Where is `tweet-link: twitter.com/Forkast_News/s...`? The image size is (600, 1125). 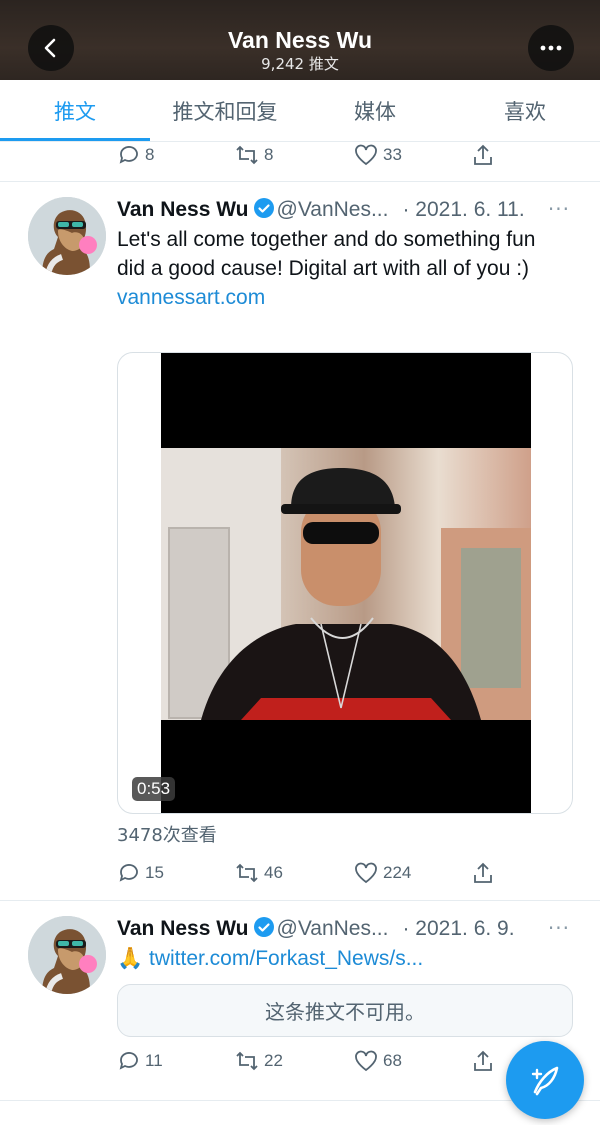 tweet-link: twitter.com/Forkast_News/s... is located at coordinates (286, 958).